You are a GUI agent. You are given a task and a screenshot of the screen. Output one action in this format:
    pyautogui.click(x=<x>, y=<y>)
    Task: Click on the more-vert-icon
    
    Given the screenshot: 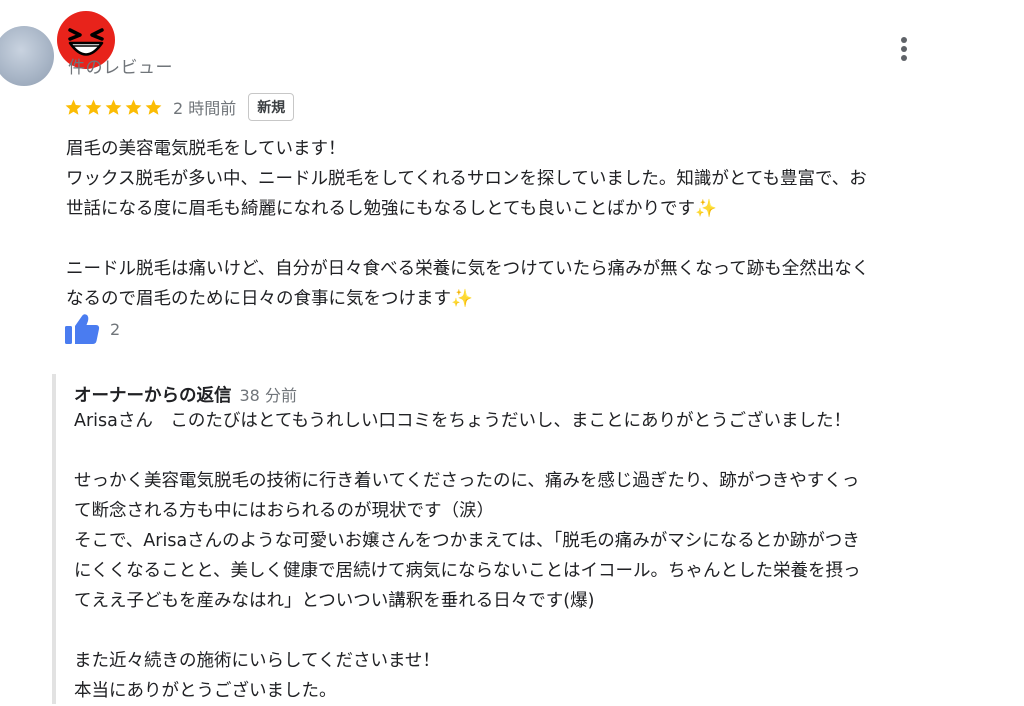 What is the action you would take?
    pyautogui.click(x=904, y=49)
    